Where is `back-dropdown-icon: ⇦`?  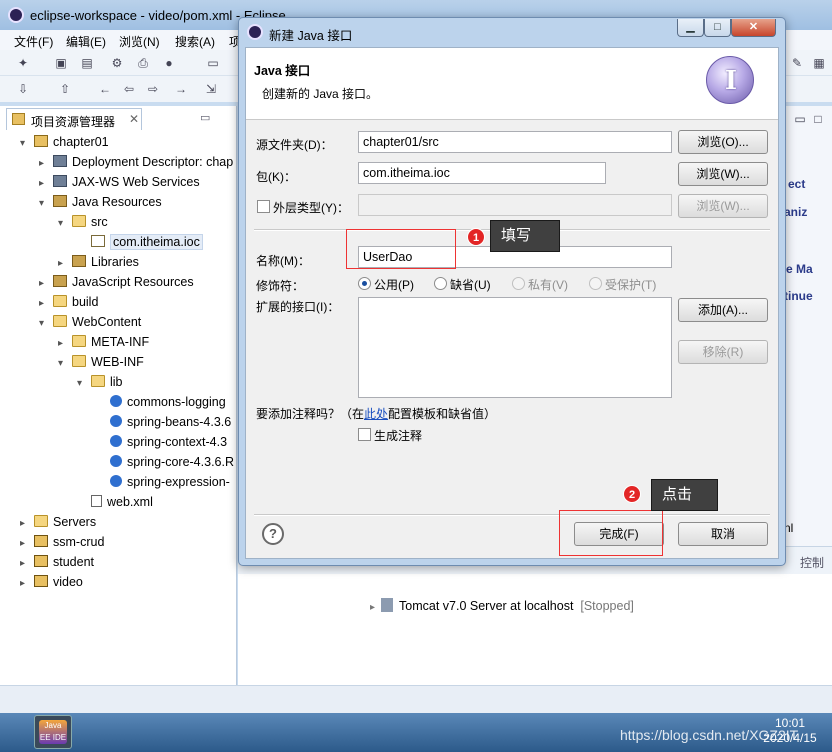
back-dropdown-icon: ⇦ is located at coordinates (129, 89).